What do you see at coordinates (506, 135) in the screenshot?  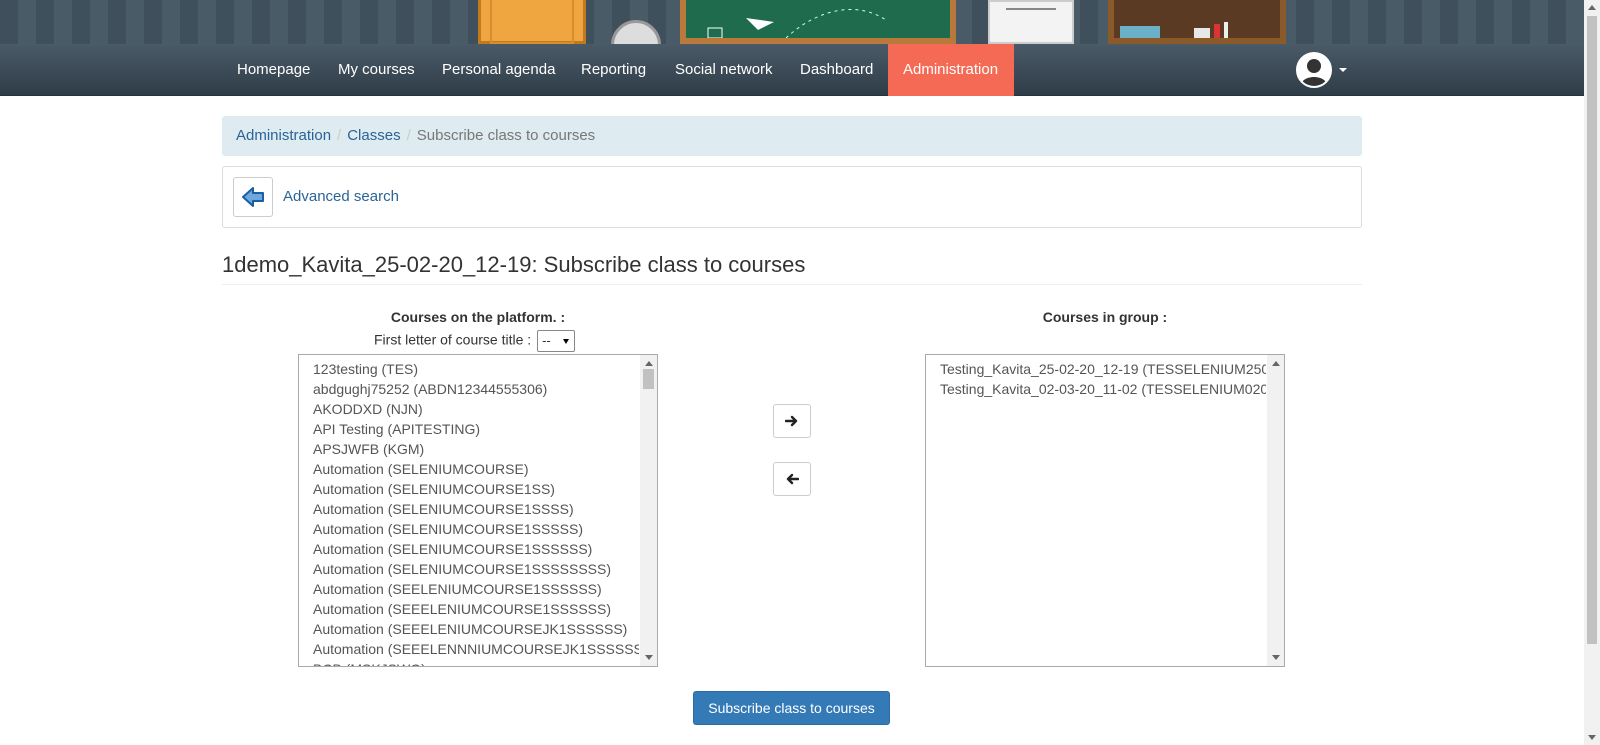 I see `breadcrumb-current: Subscribe class to courses` at bounding box center [506, 135].